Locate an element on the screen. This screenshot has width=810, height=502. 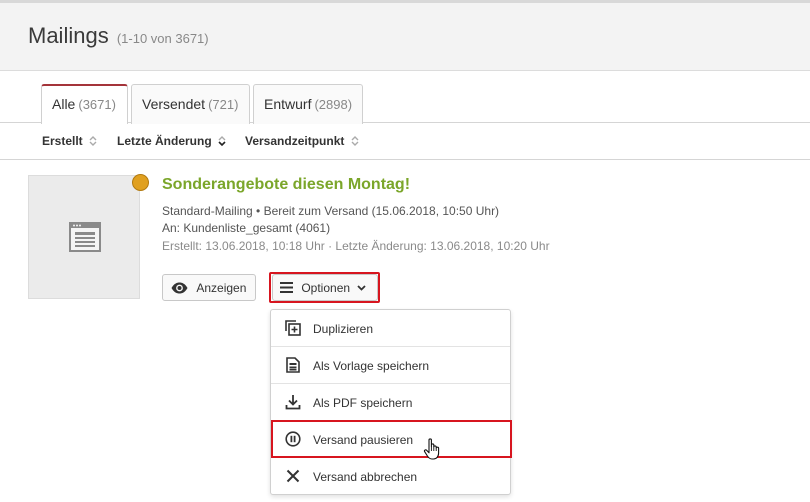
tab-draft: Entwurf (2898) is located at coordinates (308, 104).